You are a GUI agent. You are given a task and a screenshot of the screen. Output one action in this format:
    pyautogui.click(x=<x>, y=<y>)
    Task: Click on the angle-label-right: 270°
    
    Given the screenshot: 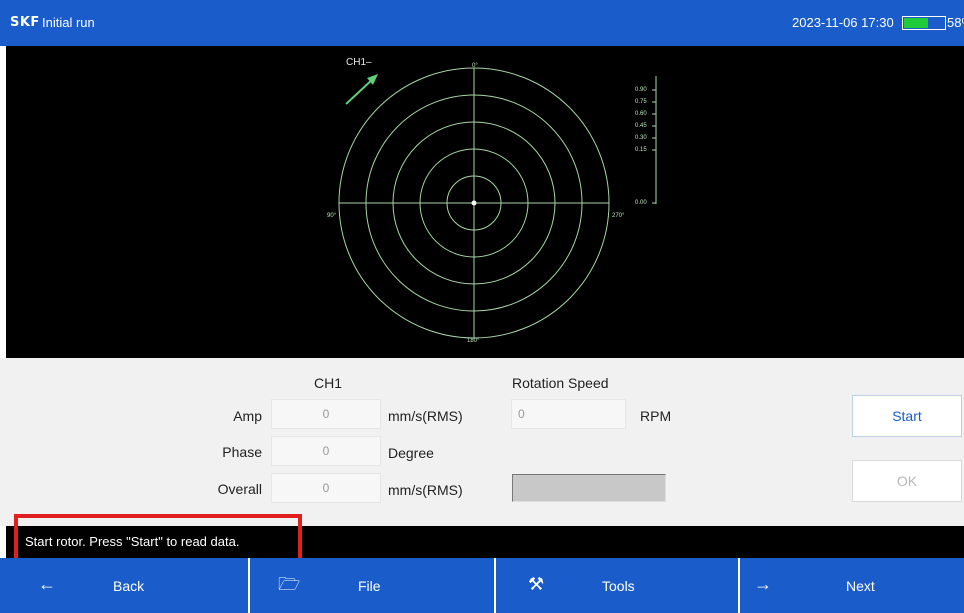 What is the action you would take?
    pyautogui.click(x=618, y=216)
    